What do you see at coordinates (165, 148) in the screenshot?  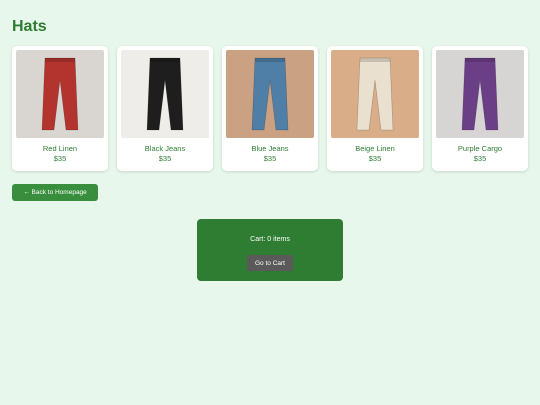 I see `product-name: Black Jeans` at bounding box center [165, 148].